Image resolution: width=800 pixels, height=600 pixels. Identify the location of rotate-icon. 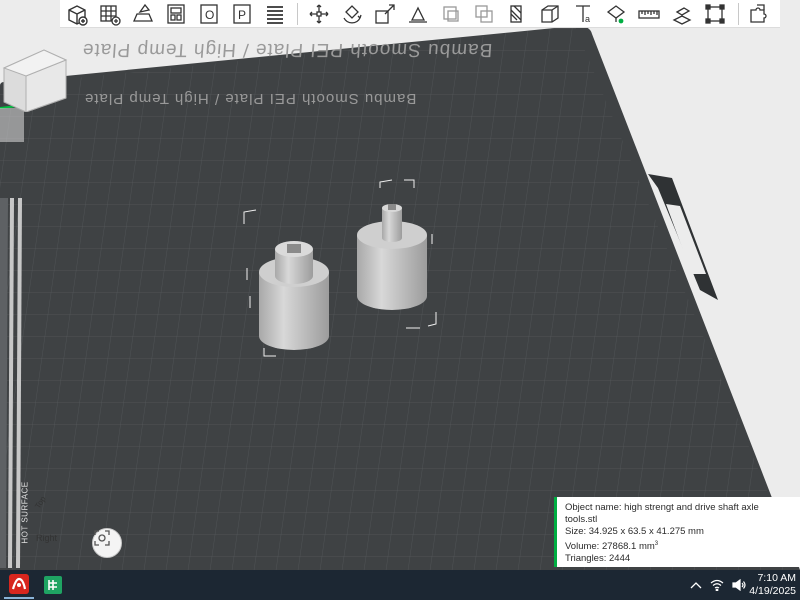
(351, 14).